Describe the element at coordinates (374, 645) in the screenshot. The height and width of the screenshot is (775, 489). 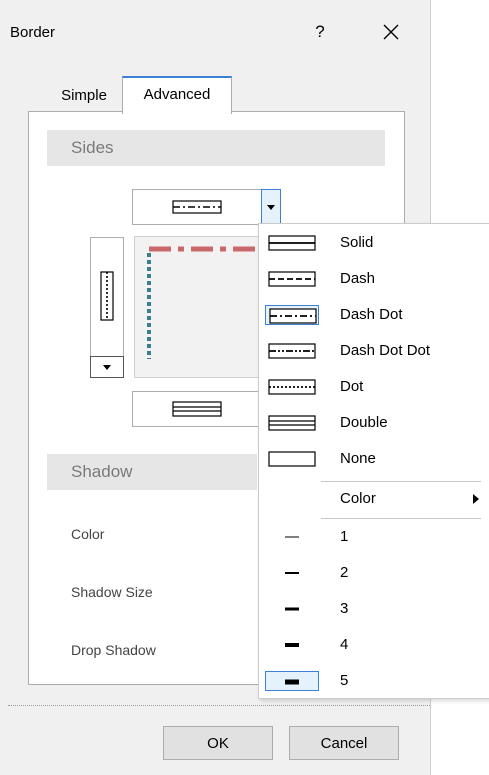
I see `menu-item-width-4: 4` at that location.